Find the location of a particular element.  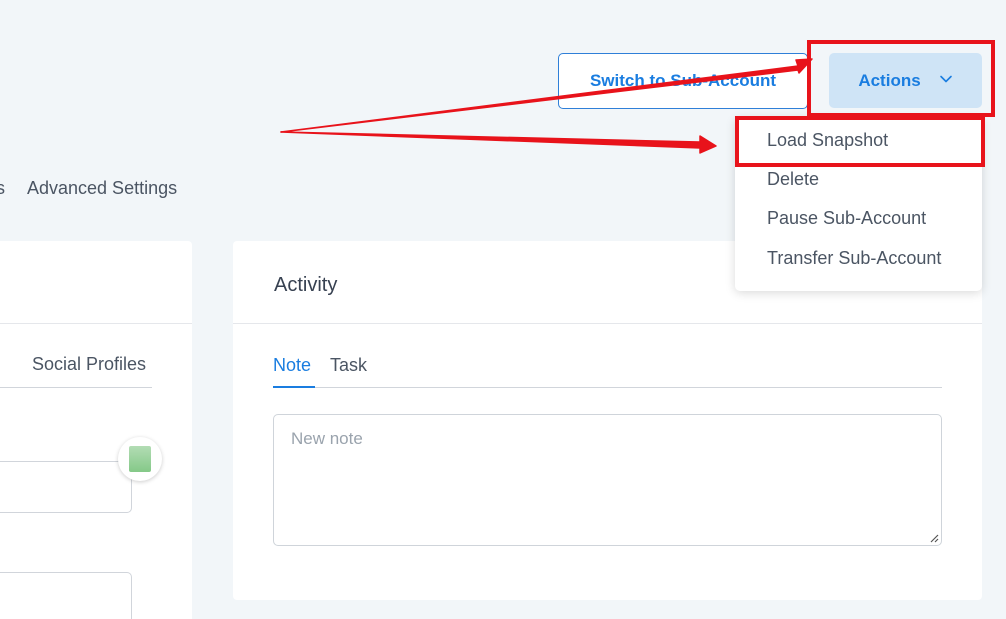

activity-title: Activity is located at coordinates (306, 285).